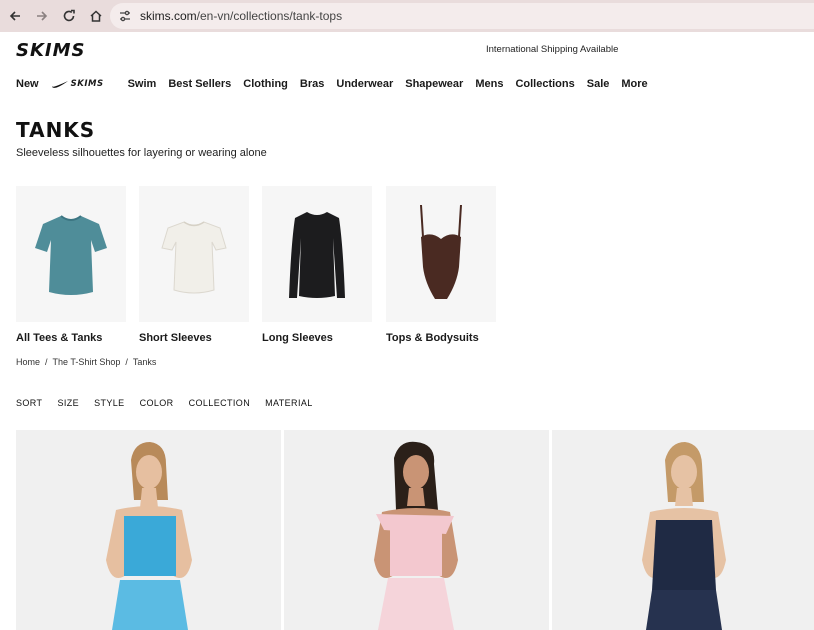 The image size is (814, 630). I want to click on back-icon, so click(15, 16).